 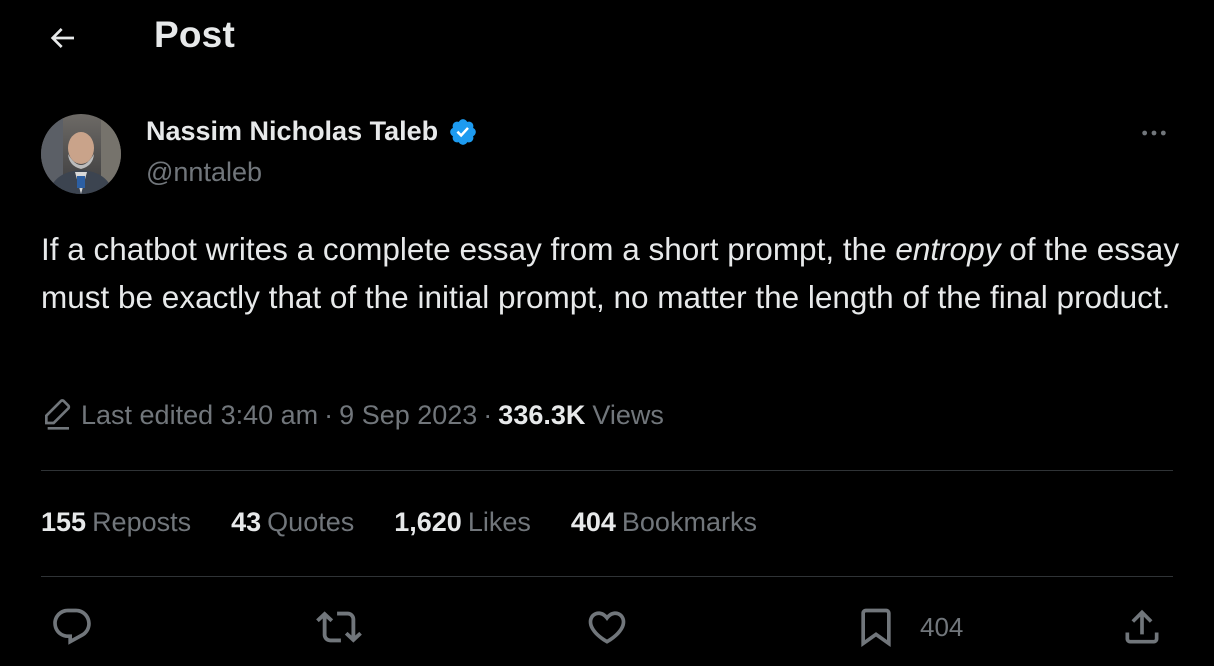 What do you see at coordinates (499, 522) in the screenshot?
I see `likes-label: Likes` at bounding box center [499, 522].